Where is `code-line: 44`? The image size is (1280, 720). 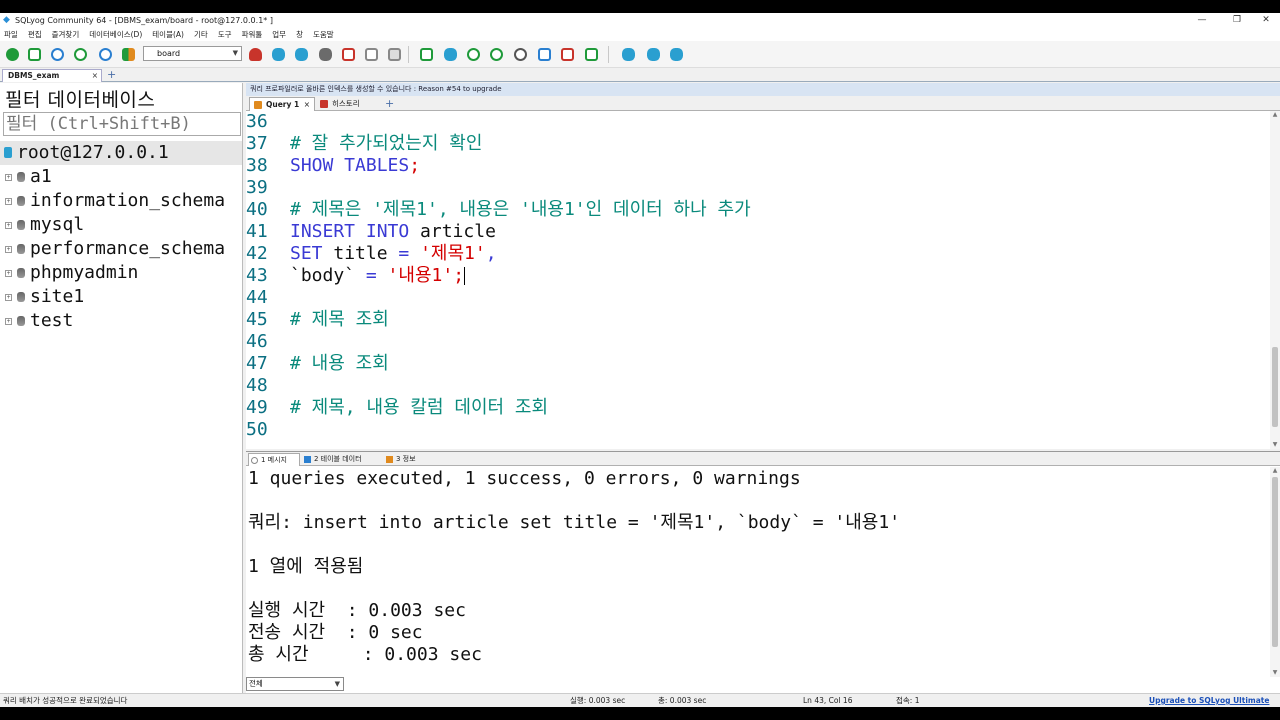
code-line: 44 is located at coordinates (268, 298).